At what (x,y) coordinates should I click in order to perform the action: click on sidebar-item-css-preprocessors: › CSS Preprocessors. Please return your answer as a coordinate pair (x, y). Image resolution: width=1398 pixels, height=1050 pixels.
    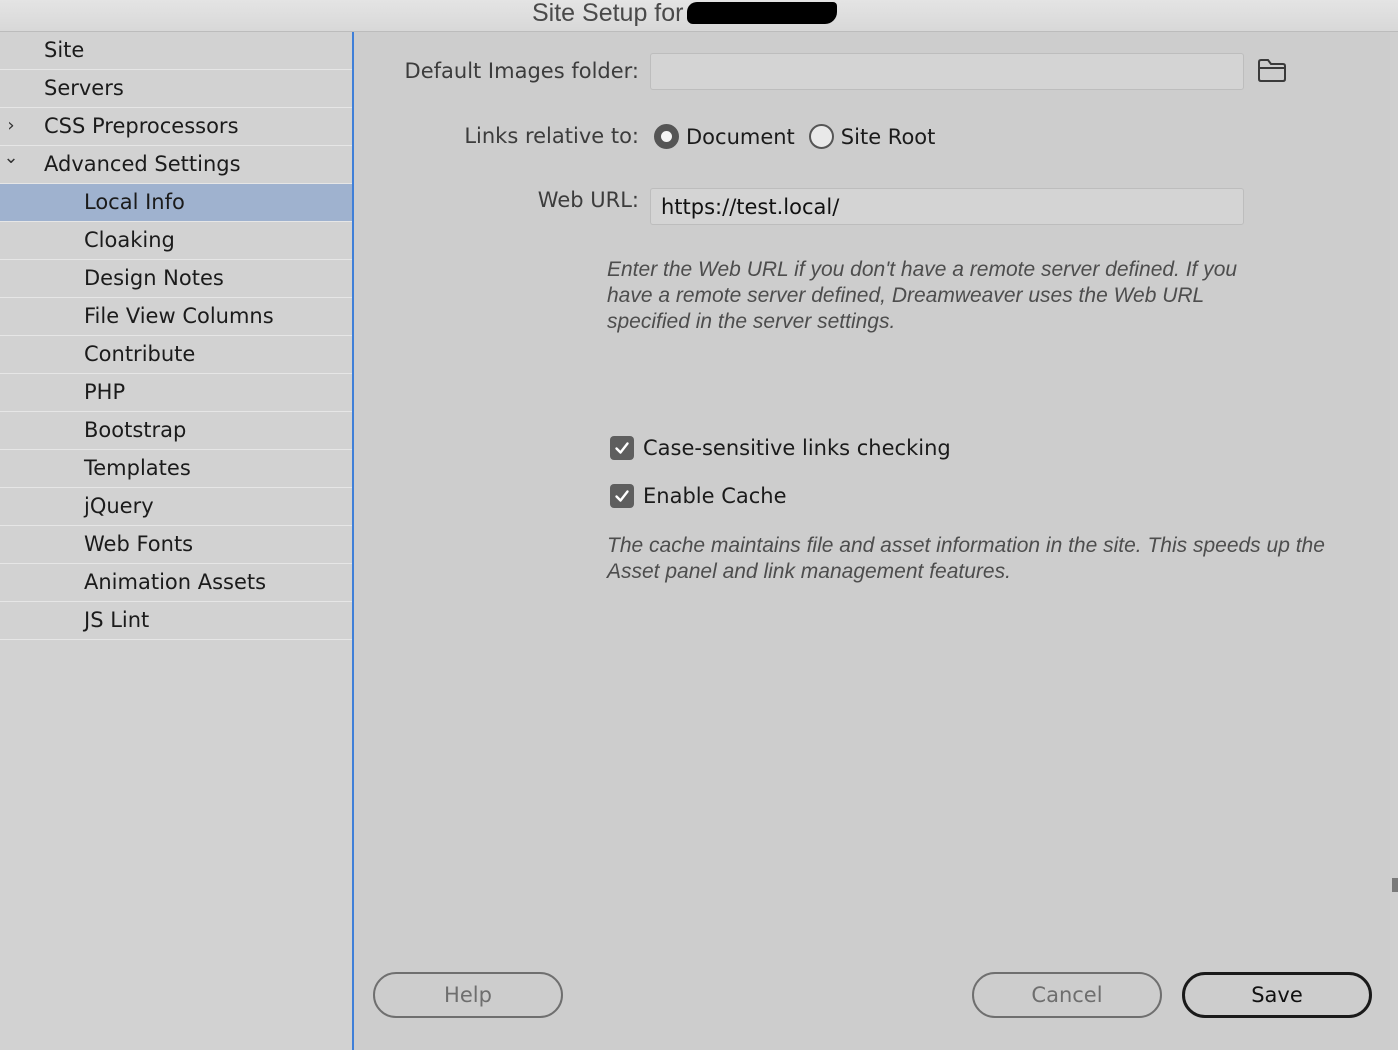
    Looking at the image, I should click on (176, 127).